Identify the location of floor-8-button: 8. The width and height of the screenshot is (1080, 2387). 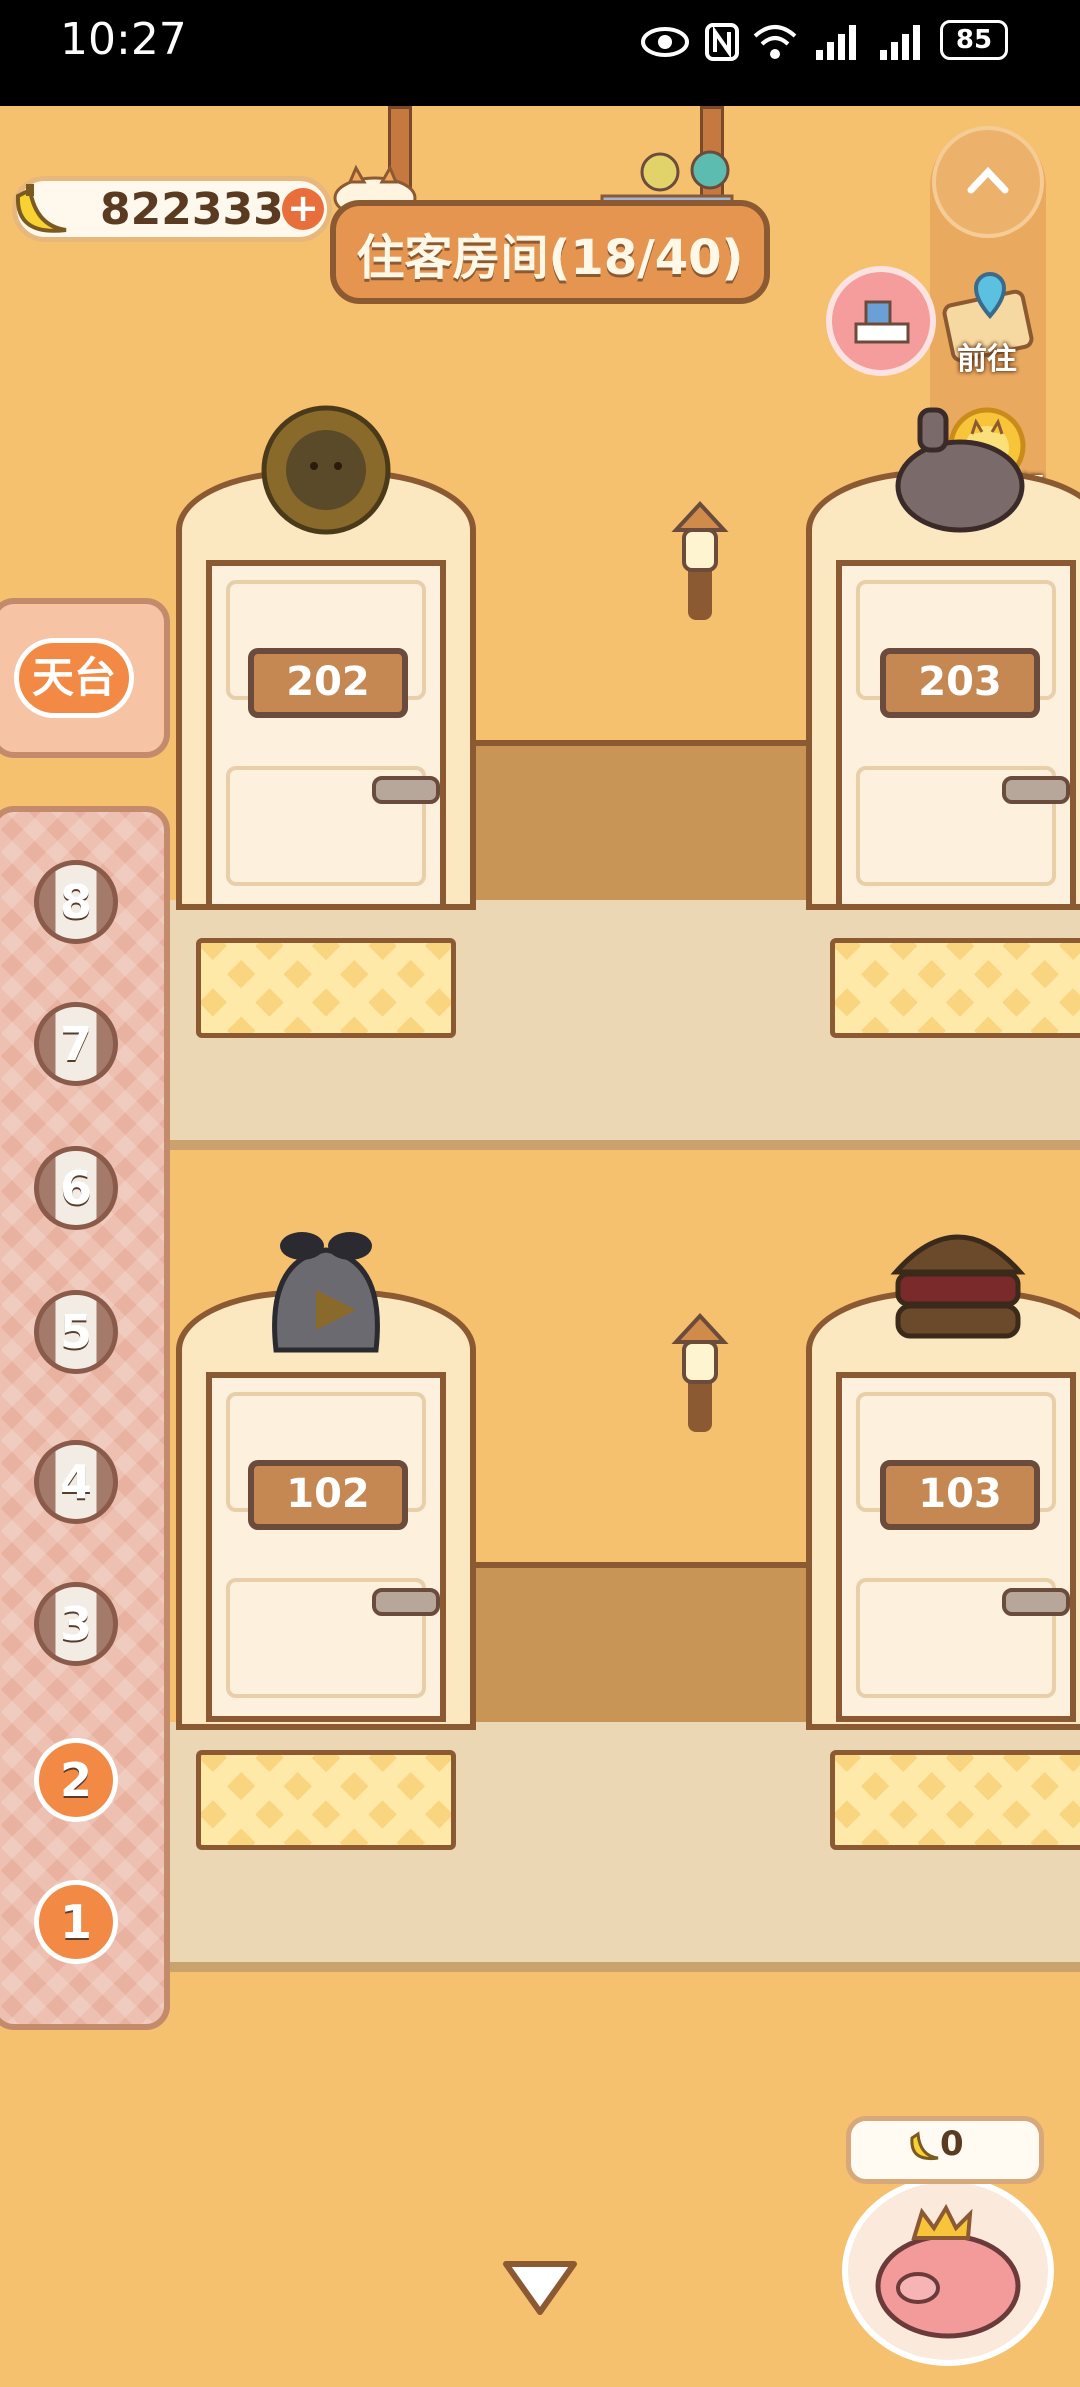
(76, 902).